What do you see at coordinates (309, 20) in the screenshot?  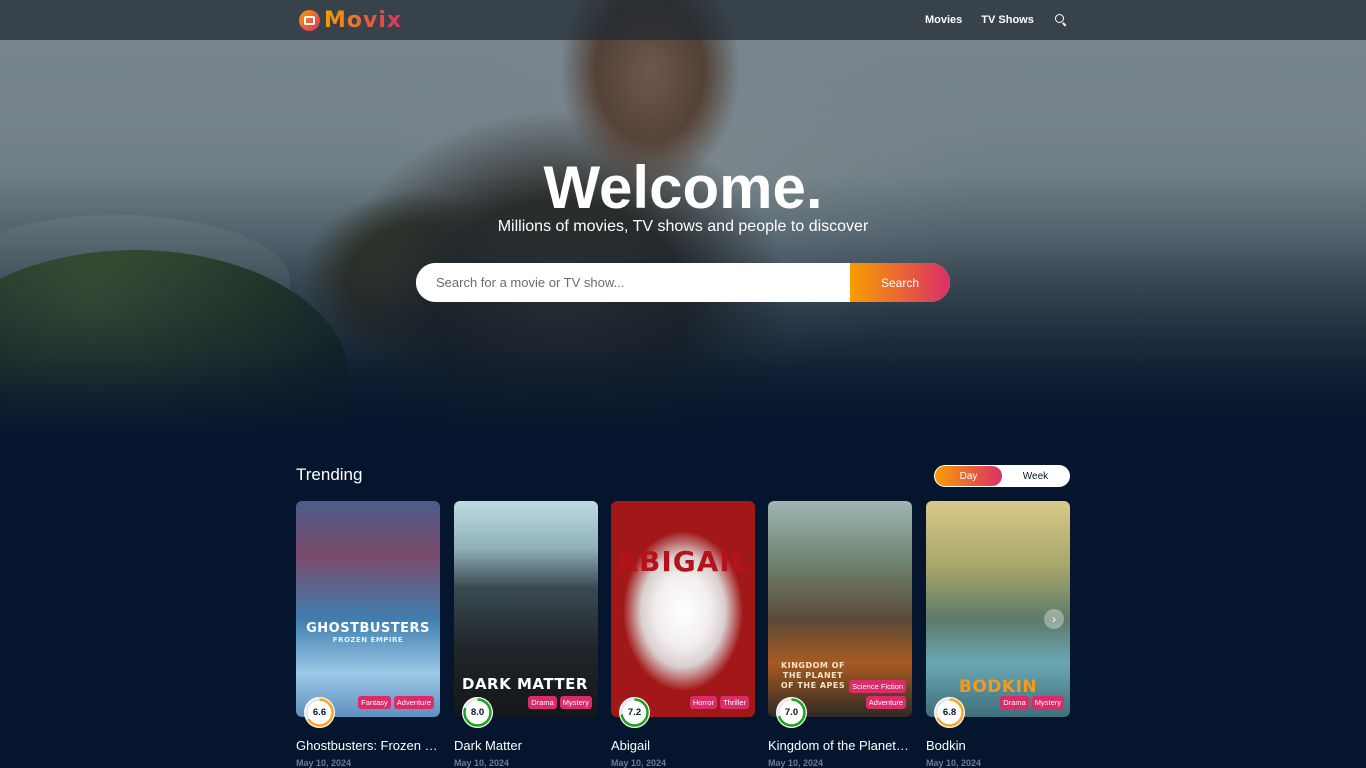 I see `logo-icon` at bounding box center [309, 20].